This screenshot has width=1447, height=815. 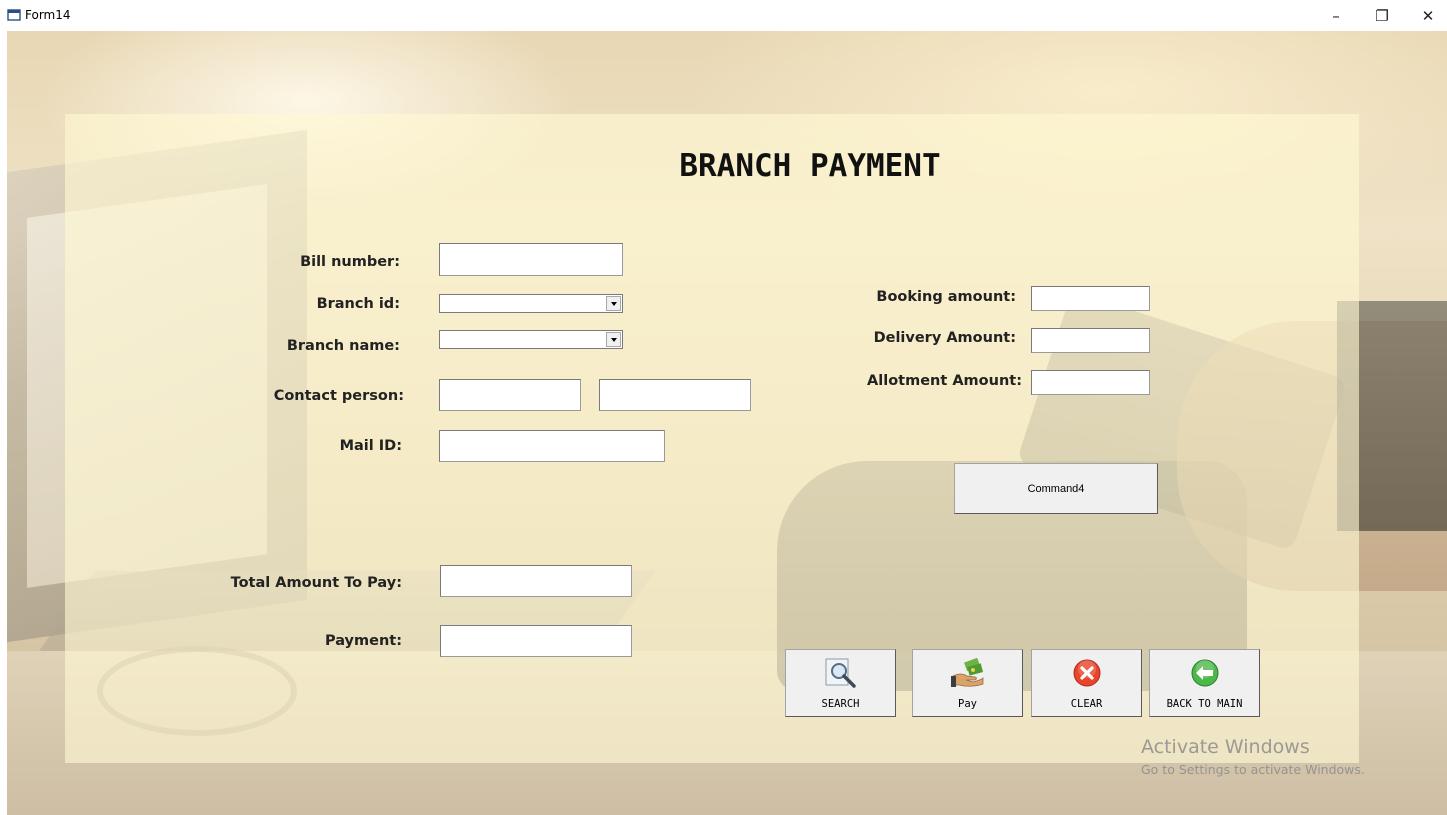 What do you see at coordinates (1204, 704) in the screenshot?
I see `back-to-main-button-label: BACK TO MAIN` at bounding box center [1204, 704].